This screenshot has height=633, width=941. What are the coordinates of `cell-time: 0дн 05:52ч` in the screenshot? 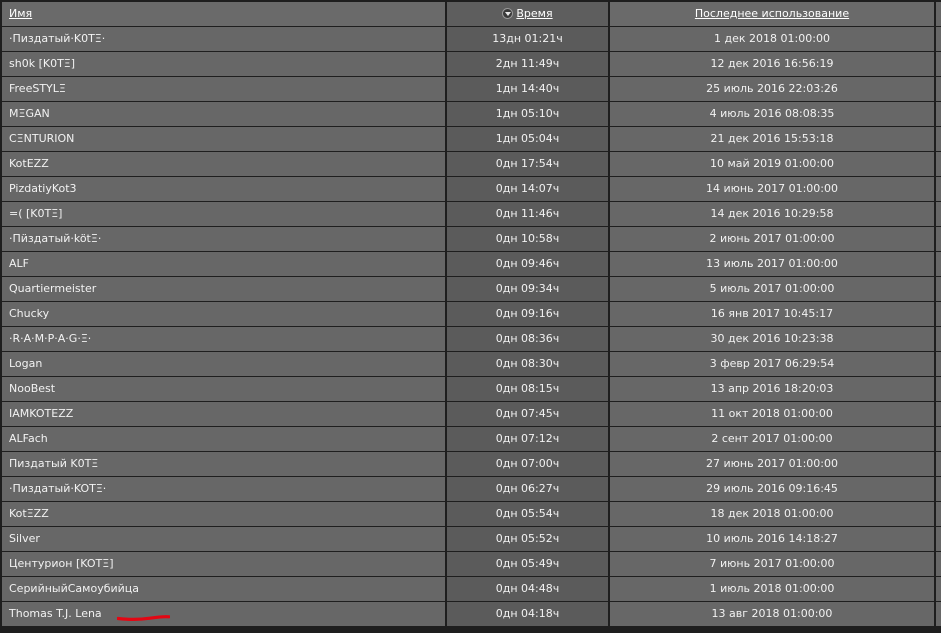 It's located at (527, 539).